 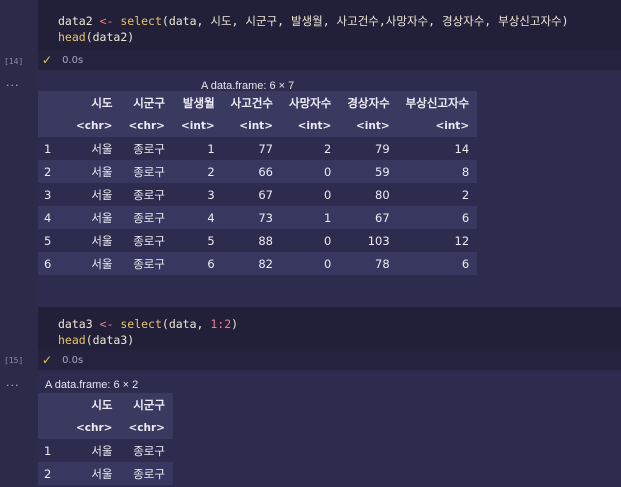 What do you see at coordinates (368, 102) in the screenshot?
I see `column-header: 경상자수` at bounding box center [368, 102].